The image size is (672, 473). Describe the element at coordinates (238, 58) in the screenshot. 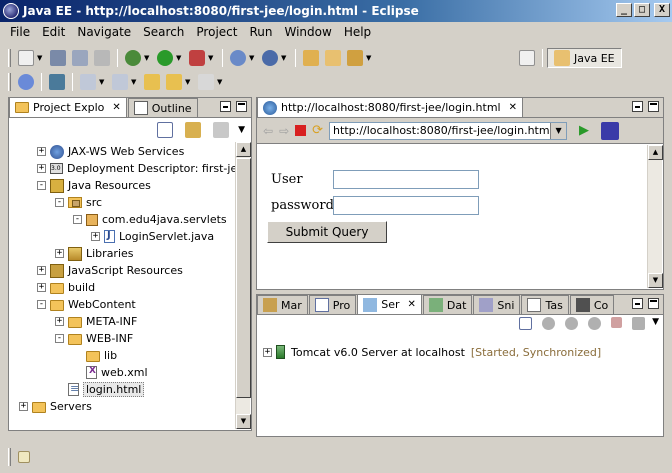

I see `new-server-icon` at that location.